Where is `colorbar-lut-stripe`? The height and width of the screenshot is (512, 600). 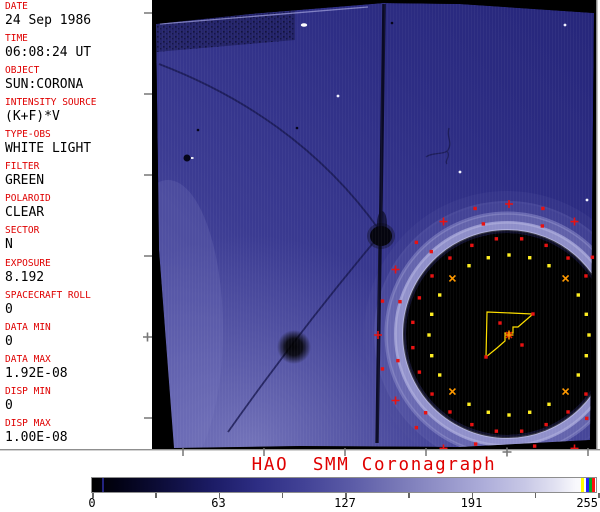 colorbar-lut-stripe is located at coordinates (103, 485).